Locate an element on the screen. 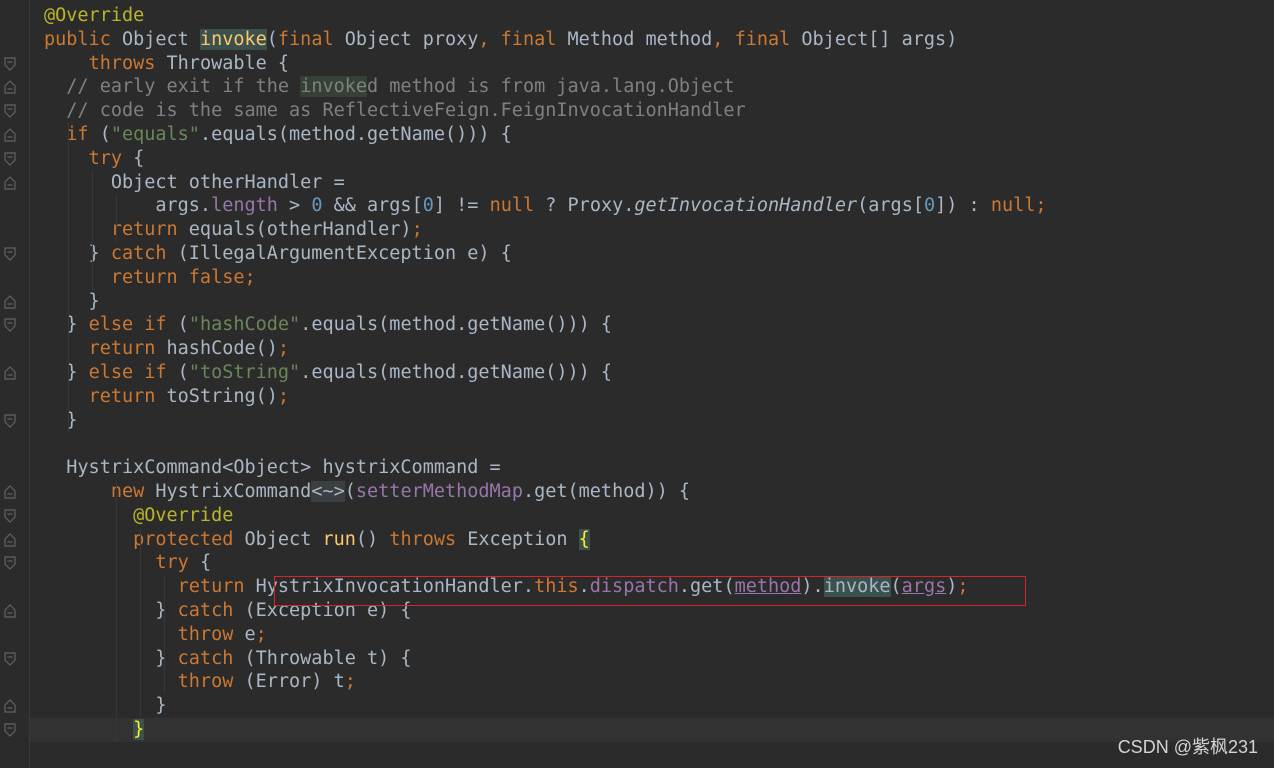 Image resolution: width=1274 pixels, height=768 pixels. watermark: CSDN @紫枫231 is located at coordinates (1187, 747).